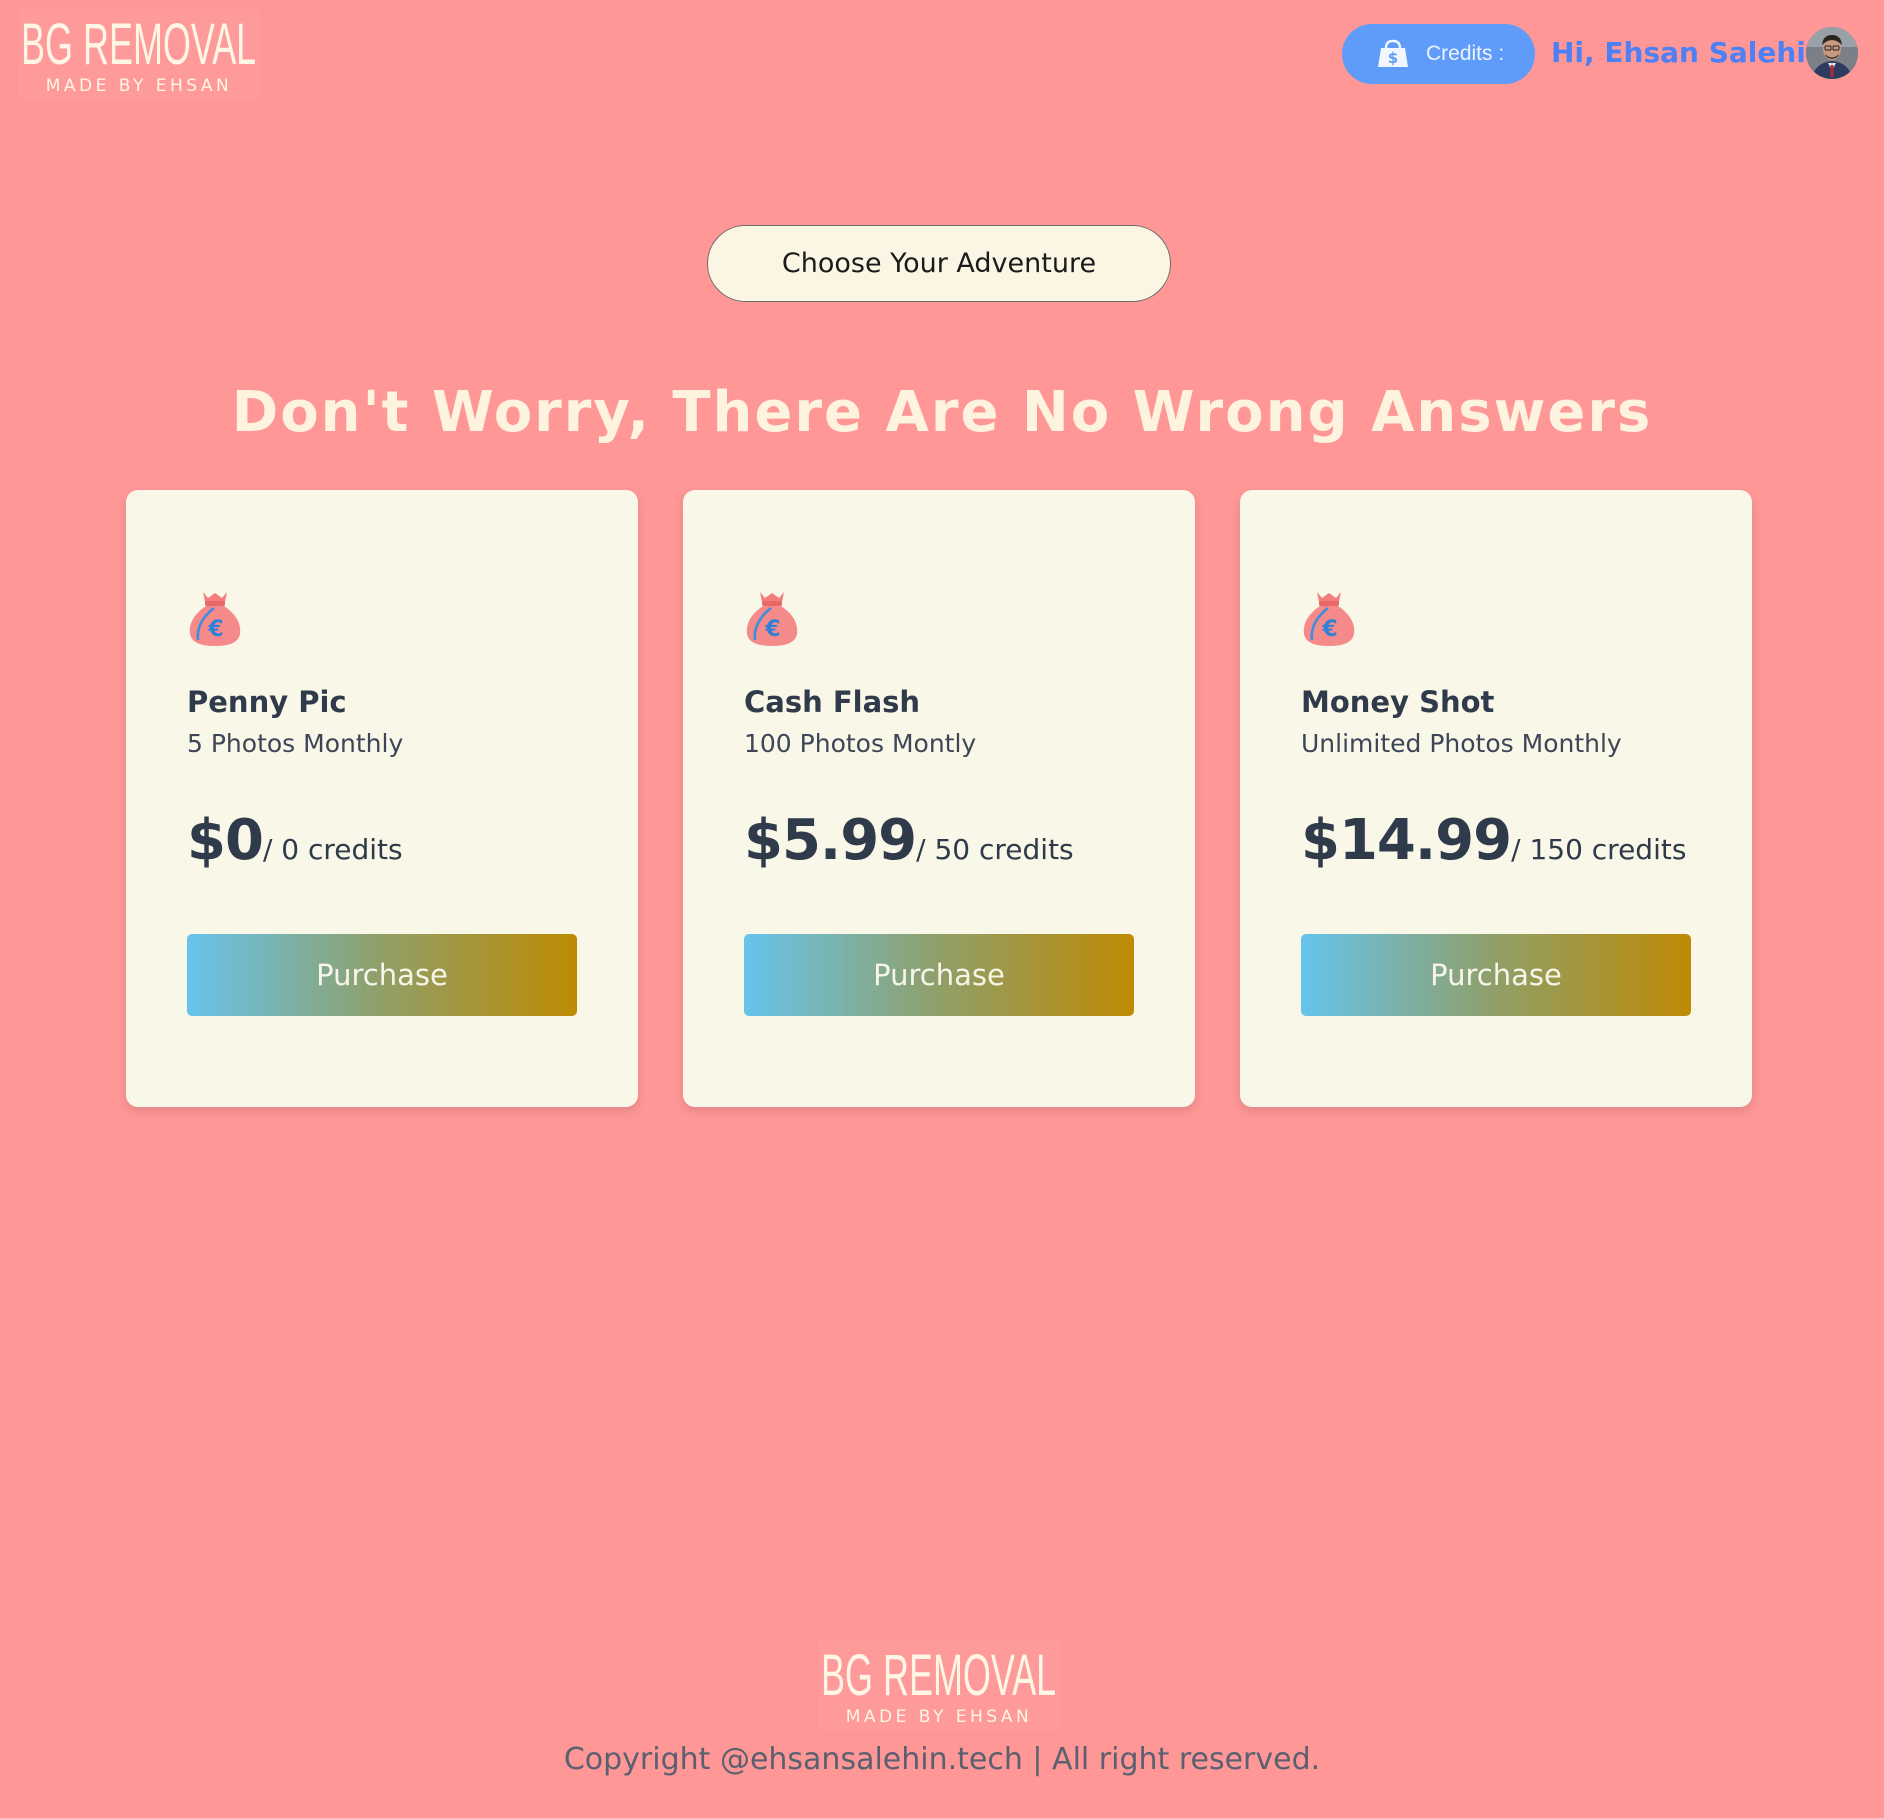 This screenshot has height=1818, width=1884. What do you see at coordinates (332, 849) in the screenshot?
I see `plan-credits: / 0 credits` at bounding box center [332, 849].